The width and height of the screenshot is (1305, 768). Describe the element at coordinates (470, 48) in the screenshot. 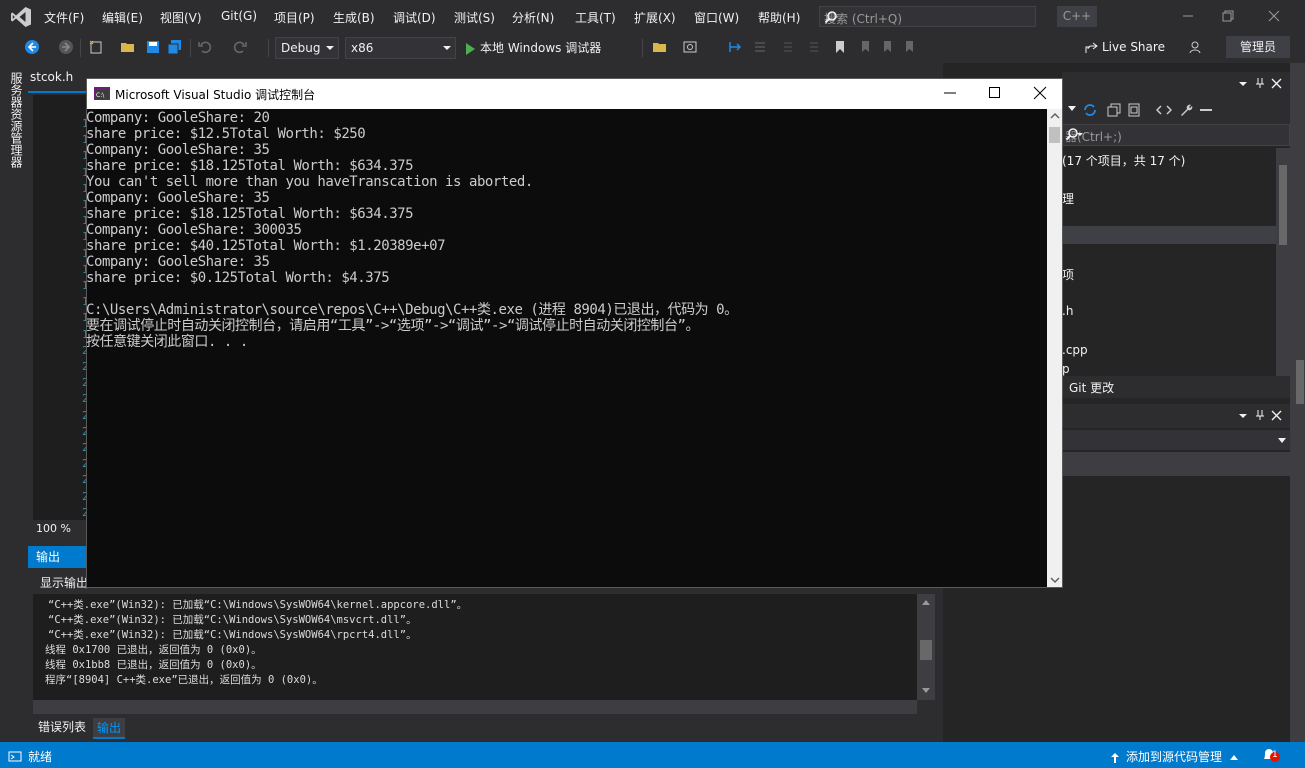

I see `play-icon` at that location.